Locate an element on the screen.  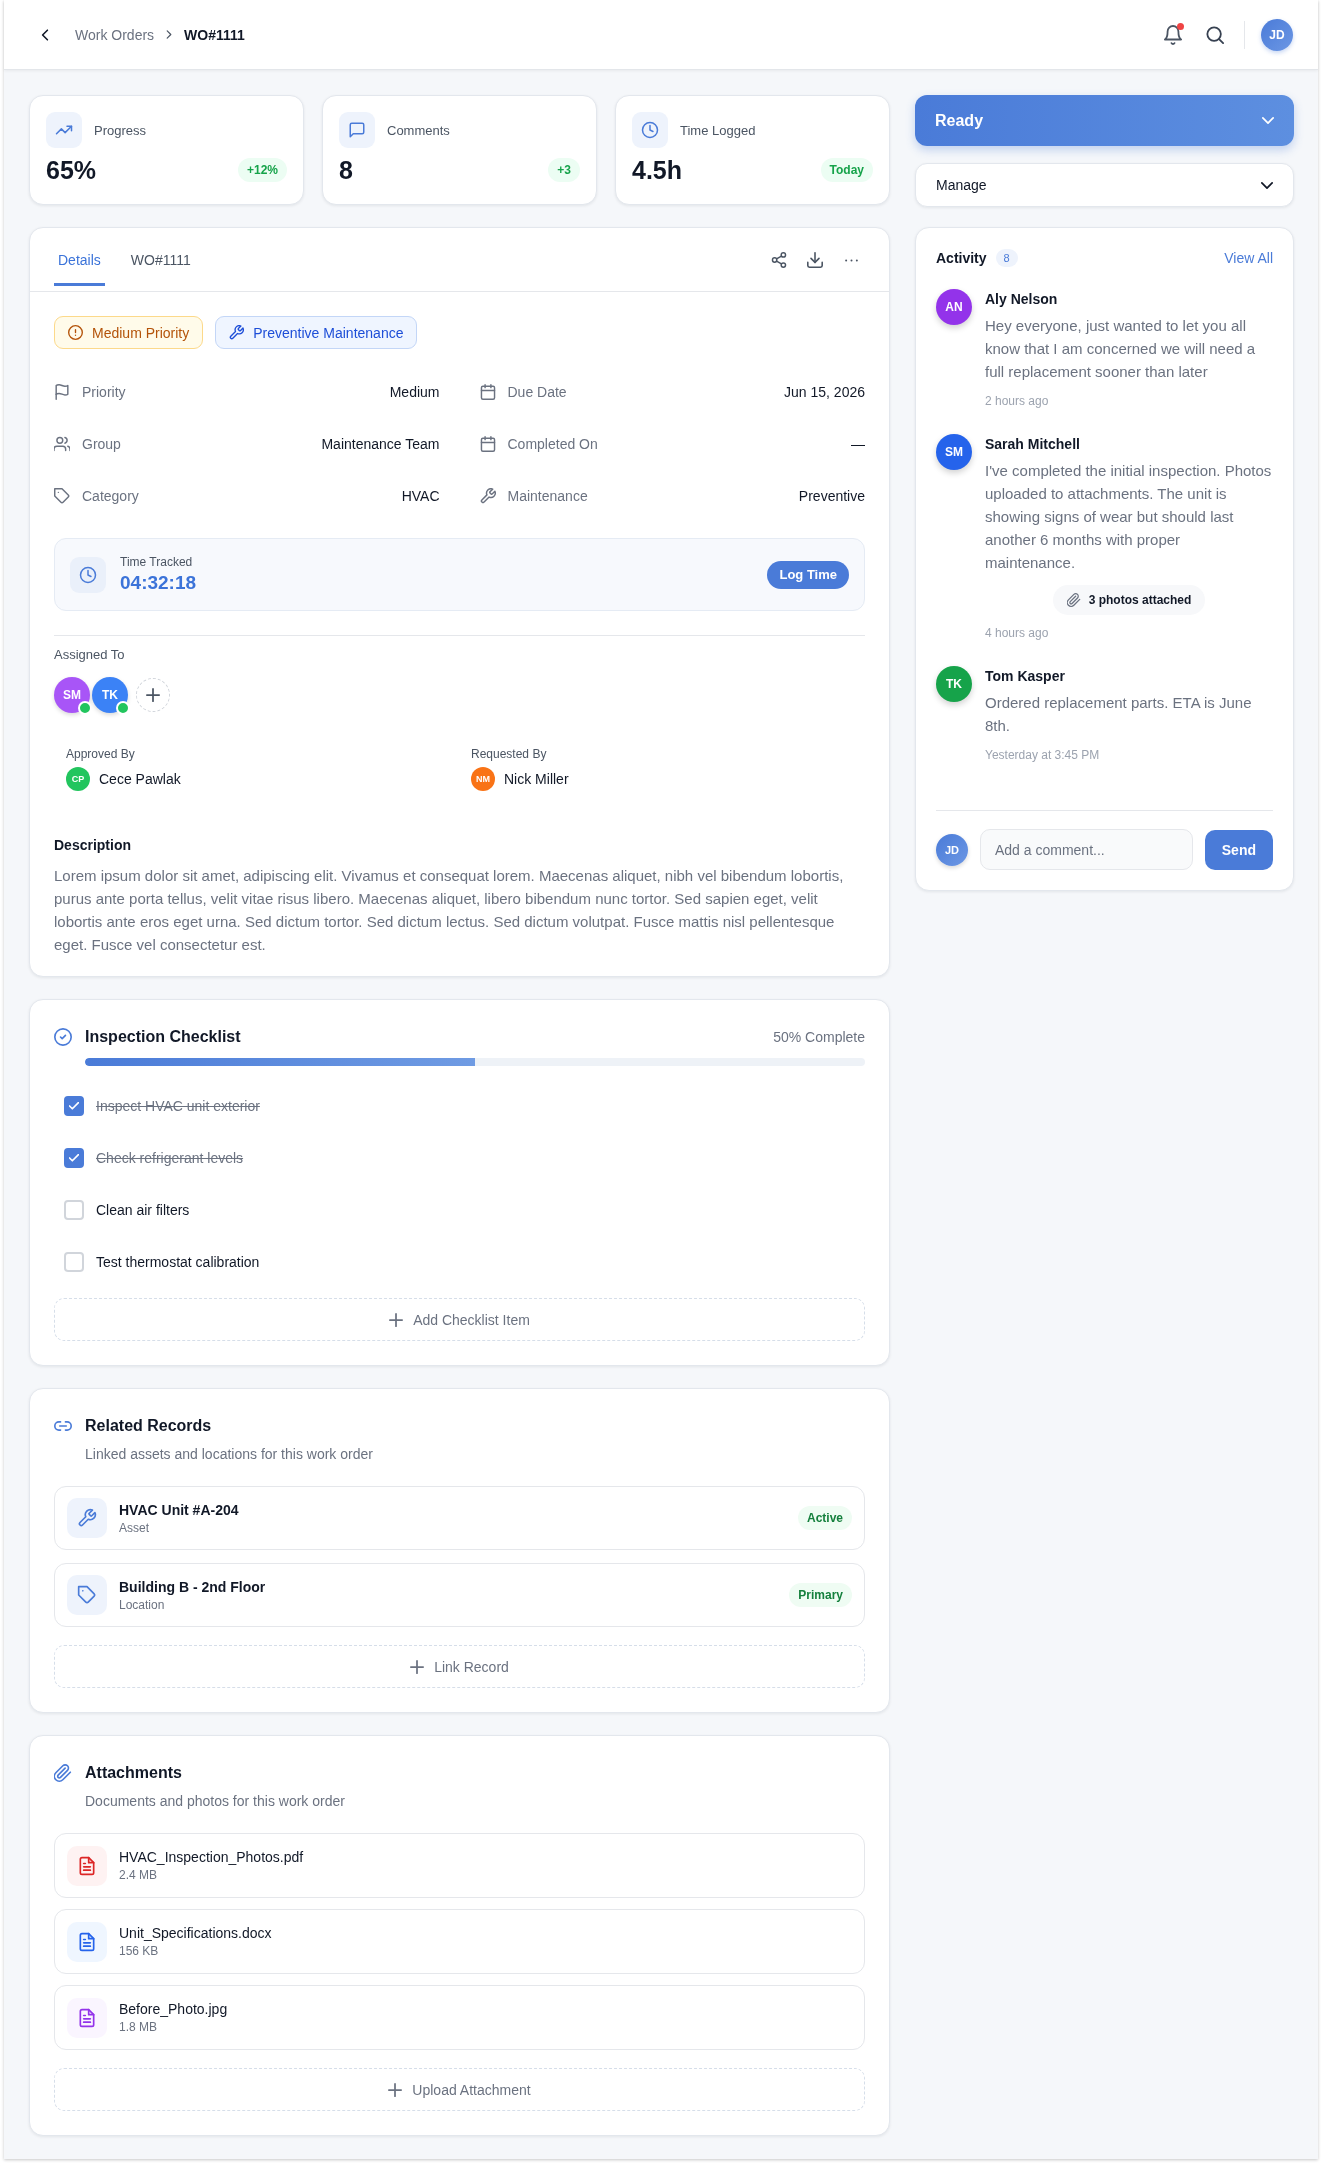
search-icon is located at coordinates (1215, 34).